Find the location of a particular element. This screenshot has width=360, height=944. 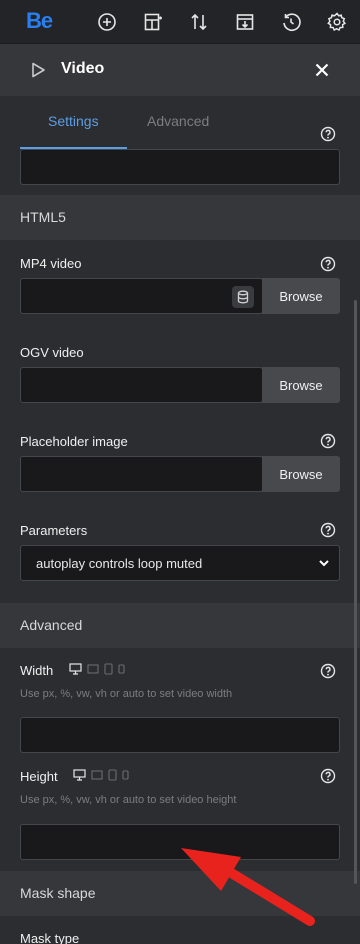

panel-header: Video is located at coordinates (180, 70).